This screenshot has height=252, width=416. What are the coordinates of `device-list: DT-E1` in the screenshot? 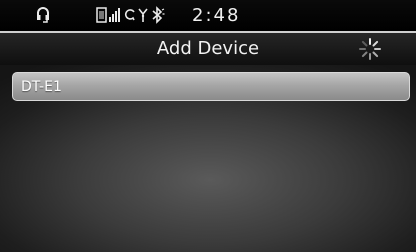 It's located at (212, 86).